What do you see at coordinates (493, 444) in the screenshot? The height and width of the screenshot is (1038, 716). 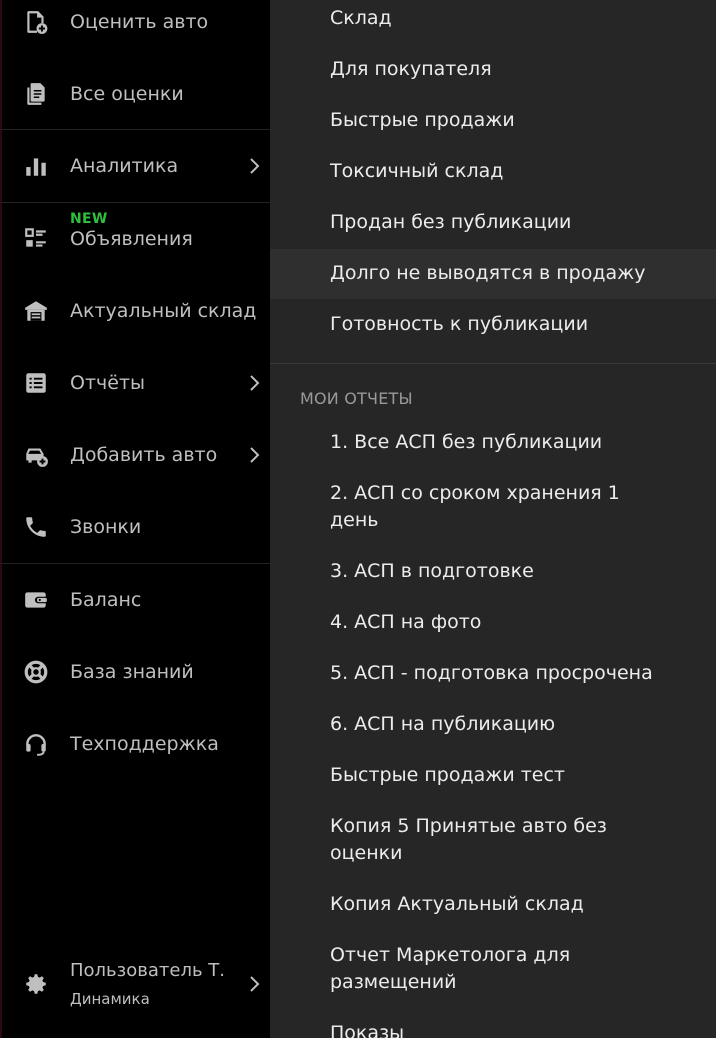 I see `report-item: 1. Все АСП без публикации` at bounding box center [493, 444].